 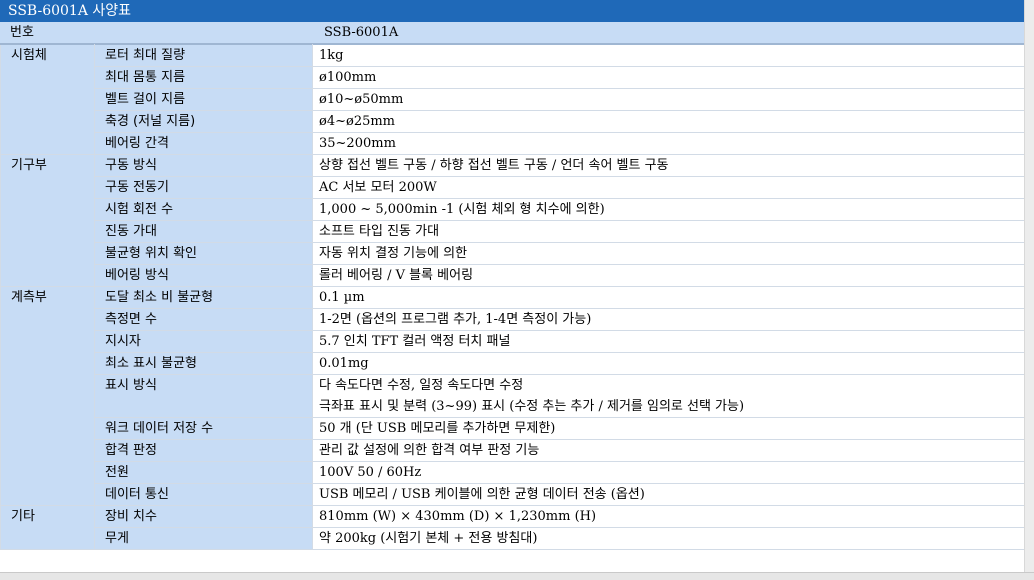 What do you see at coordinates (378, 187) in the screenshot?
I see `spec-value-line: AC 서보 모터 200W` at bounding box center [378, 187].